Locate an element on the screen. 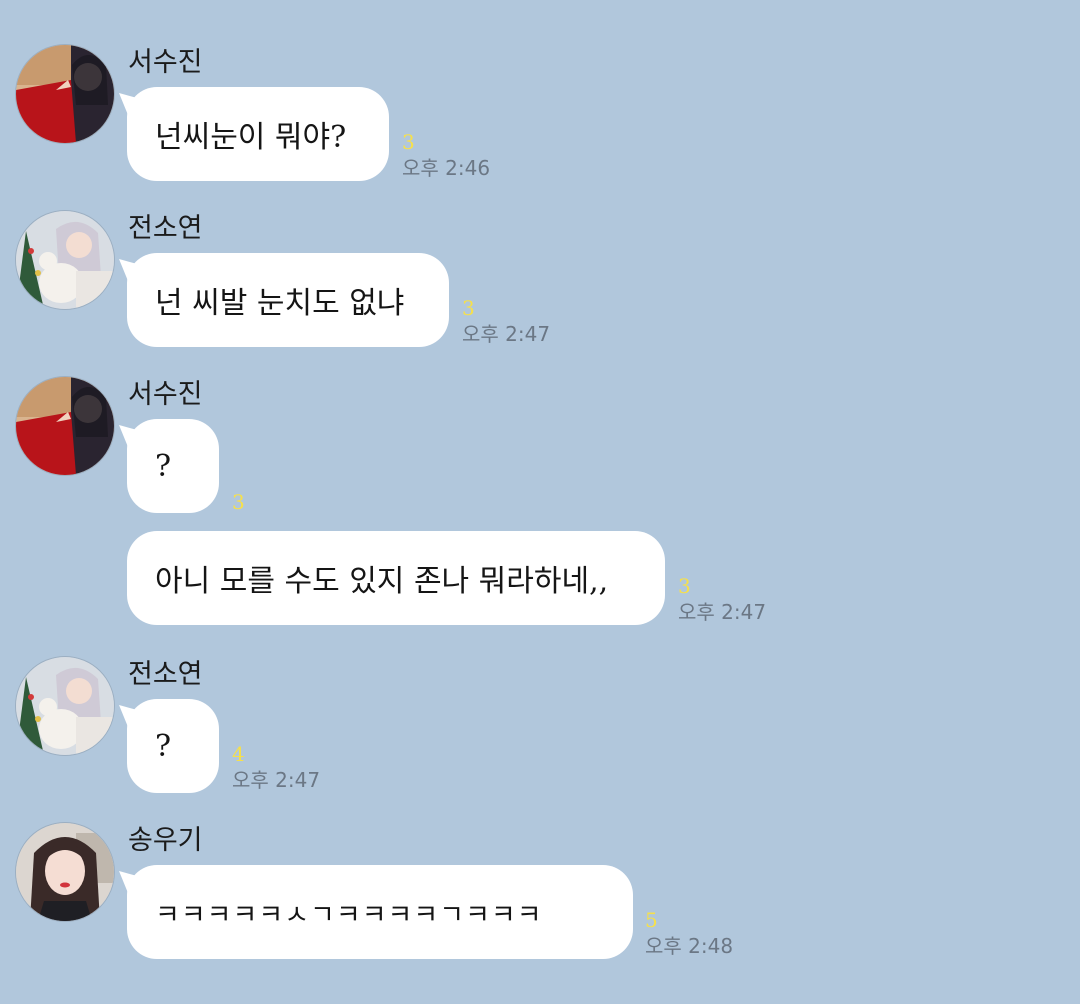 The height and width of the screenshot is (1004, 1080). unread-count: 5 is located at coordinates (651, 920).